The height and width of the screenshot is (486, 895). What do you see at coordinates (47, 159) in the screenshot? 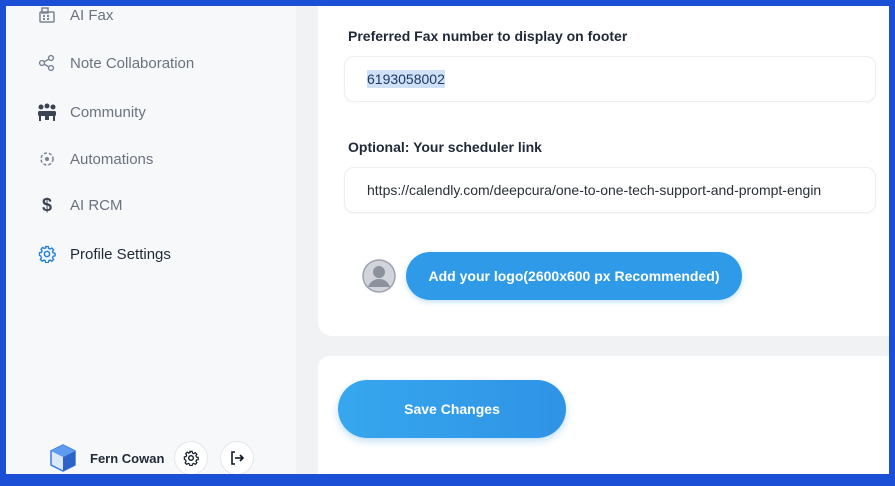
I see `automation-icon` at bounding box center [47, 159].